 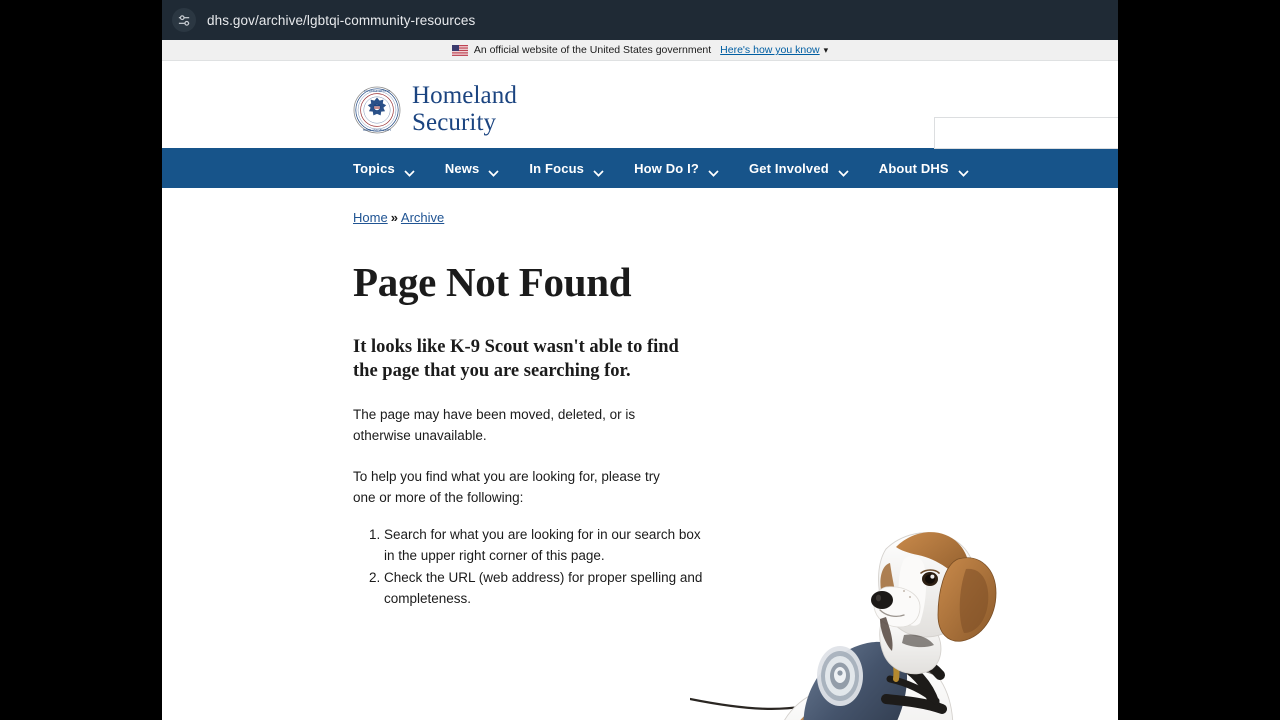 What do you see at coordinates (454, 122) in the screenshot?
I see `brand-line-2: Security` at bounding box center [454, 122].